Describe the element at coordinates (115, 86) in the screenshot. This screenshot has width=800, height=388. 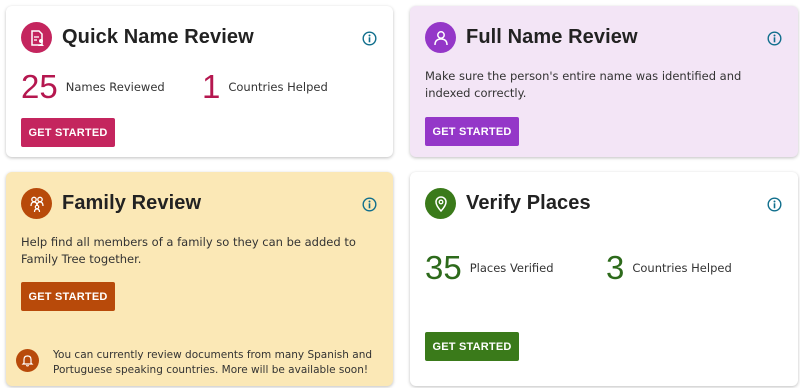
I see `stat-label: Names Reviewed` at that location.